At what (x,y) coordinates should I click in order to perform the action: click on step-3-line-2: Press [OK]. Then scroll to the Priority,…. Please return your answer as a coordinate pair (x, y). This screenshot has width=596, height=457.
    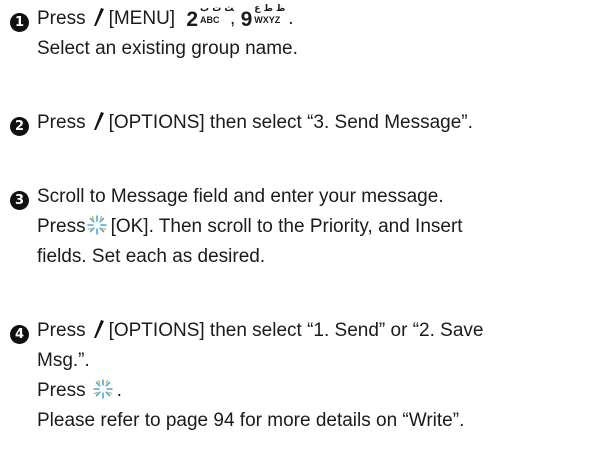
    Looking at the image, I should click on (300, 227).